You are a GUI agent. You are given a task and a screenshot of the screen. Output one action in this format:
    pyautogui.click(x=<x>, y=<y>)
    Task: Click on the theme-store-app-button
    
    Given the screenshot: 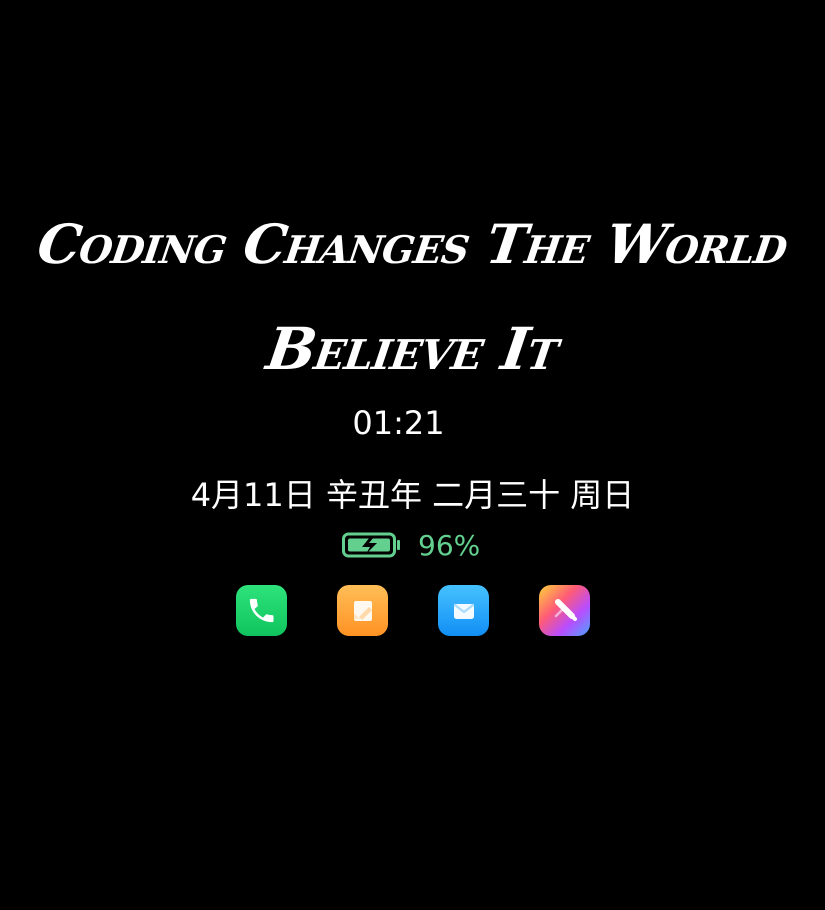 What is the action you would take?
    pyautogui.click(x=564, y=610)
    